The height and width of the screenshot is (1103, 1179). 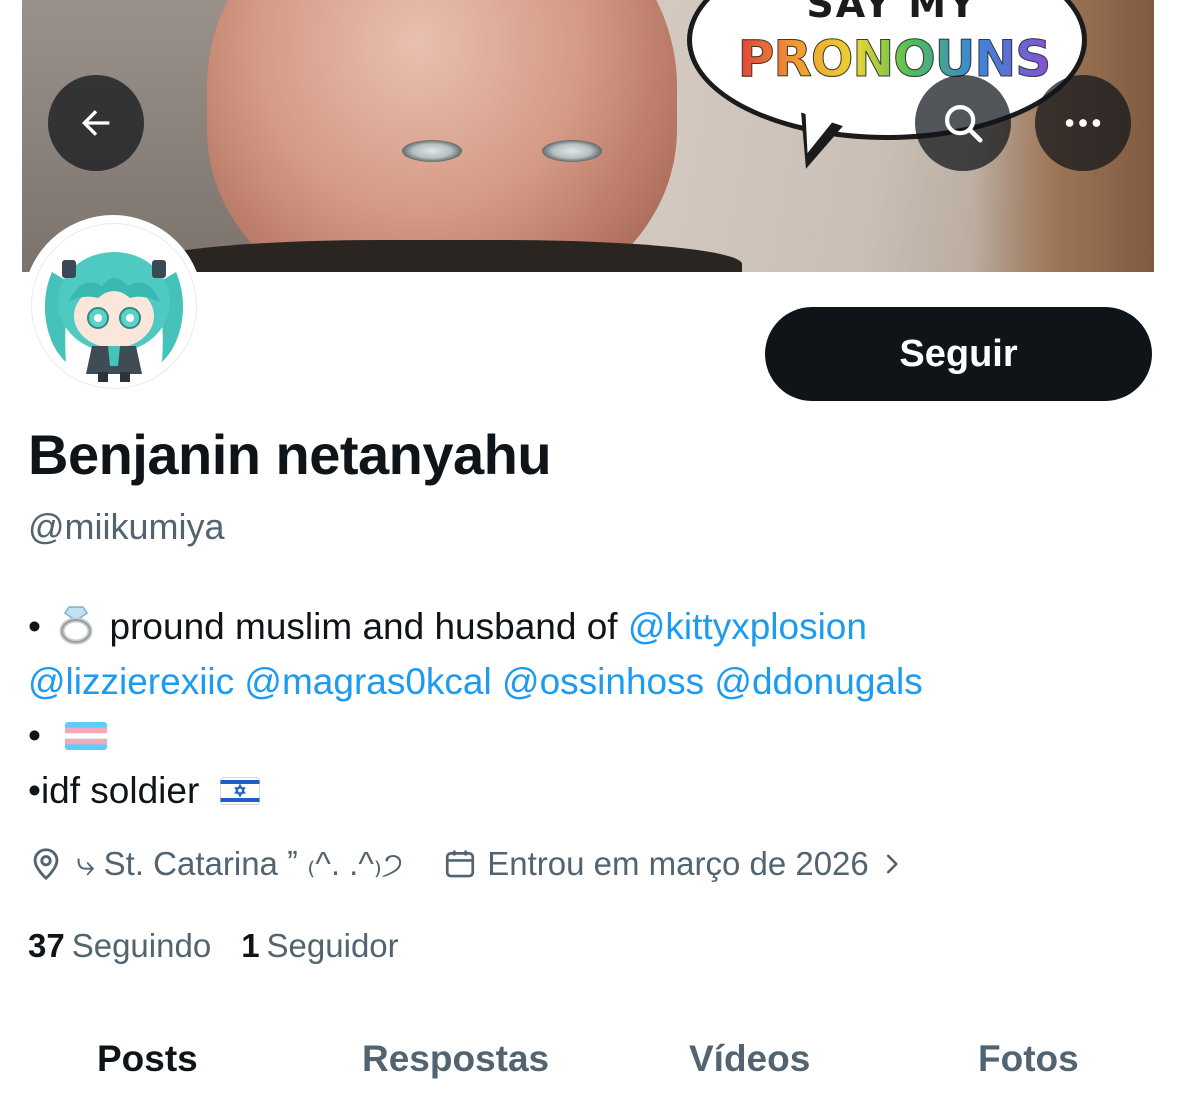 I want to click on bio-mention-link: @lizzierexiic, so click(x=131, y=681).